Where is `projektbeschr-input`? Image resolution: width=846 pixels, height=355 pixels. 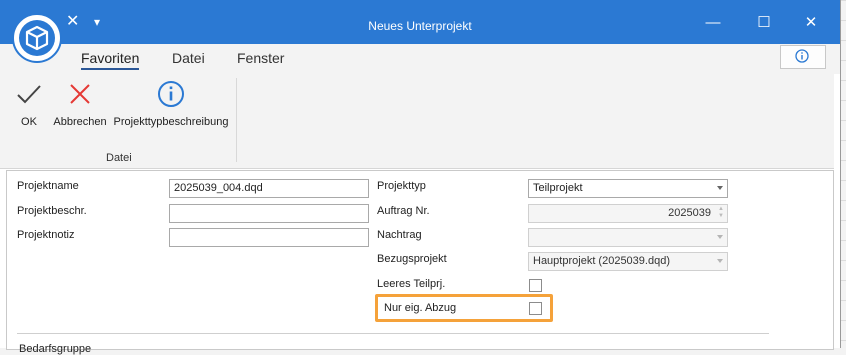 projektbeschr-input is located at coordinates (269, 213).